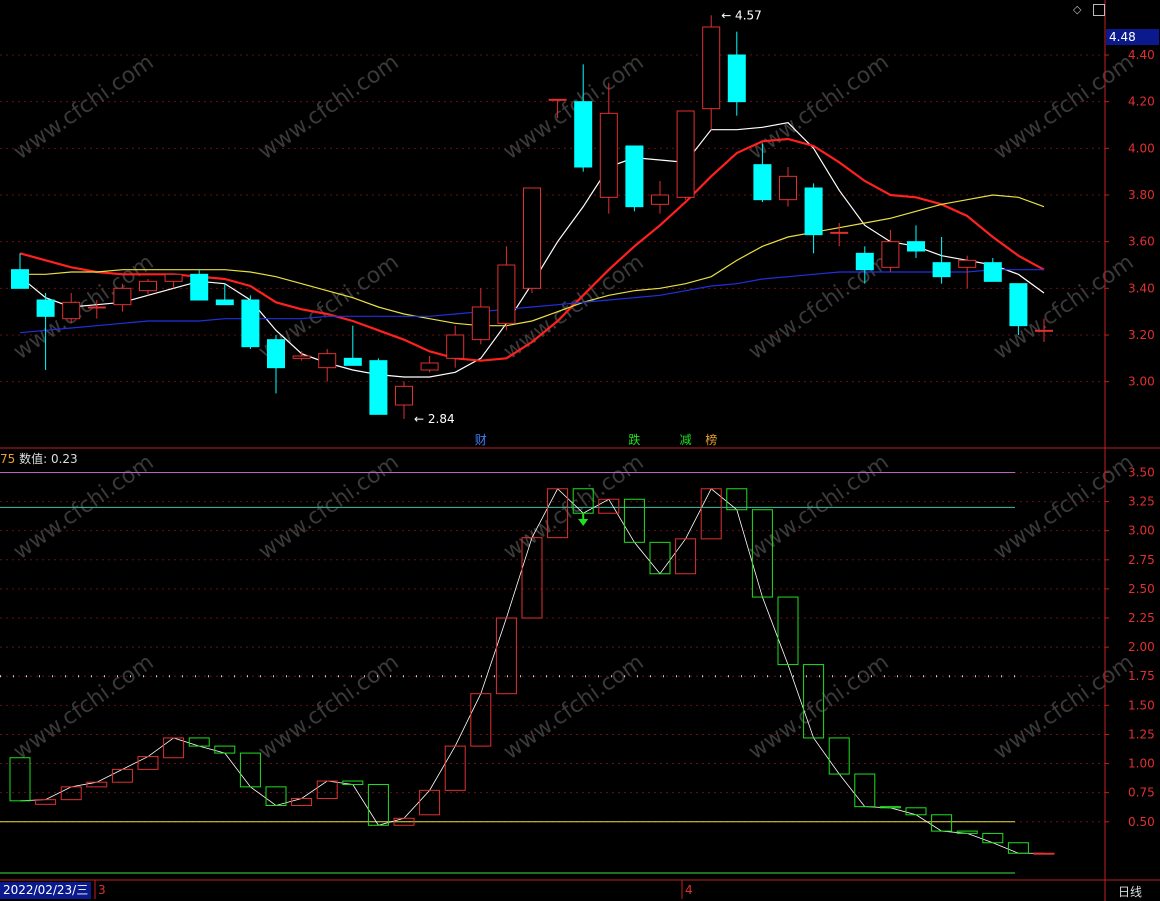  I want to click on indicator-header: 75 数值: 0.23, so click(39, 458).